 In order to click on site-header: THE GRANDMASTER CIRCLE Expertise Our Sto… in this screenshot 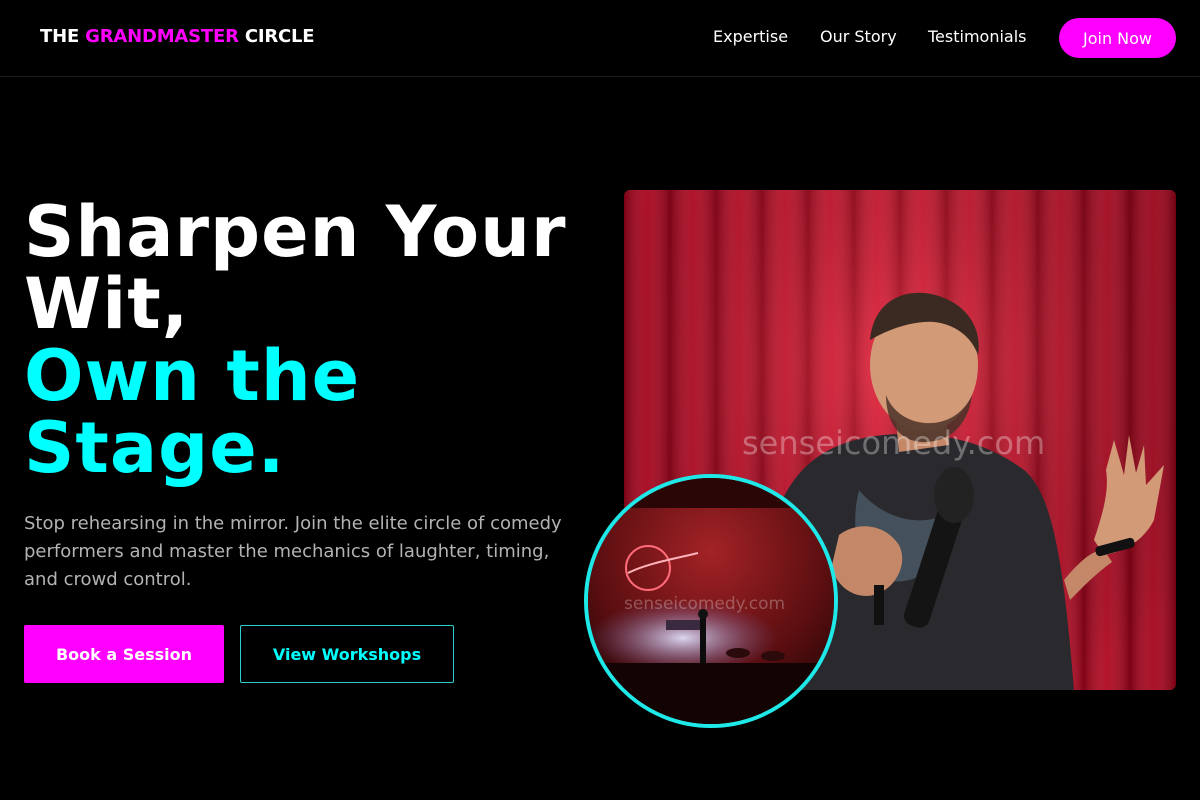, I will do `click(600, 38)`.